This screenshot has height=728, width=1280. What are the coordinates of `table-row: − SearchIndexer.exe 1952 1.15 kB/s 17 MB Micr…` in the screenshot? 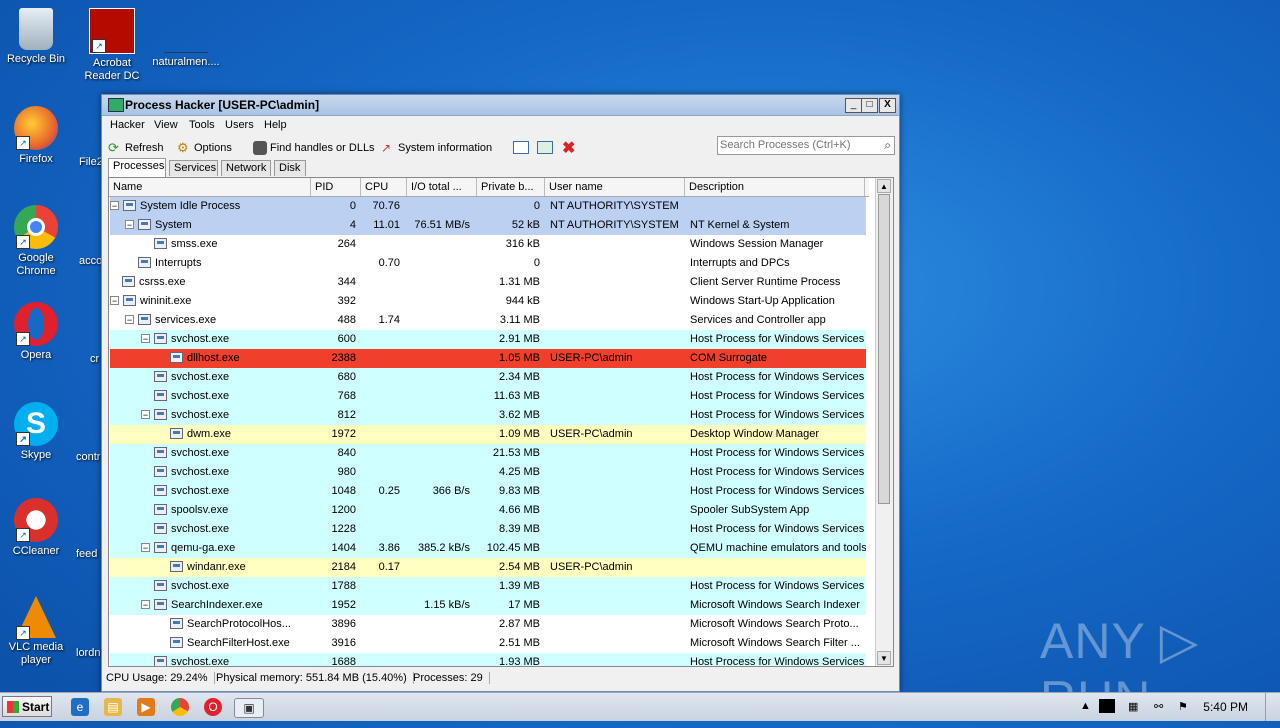 It's located at (488, 605).